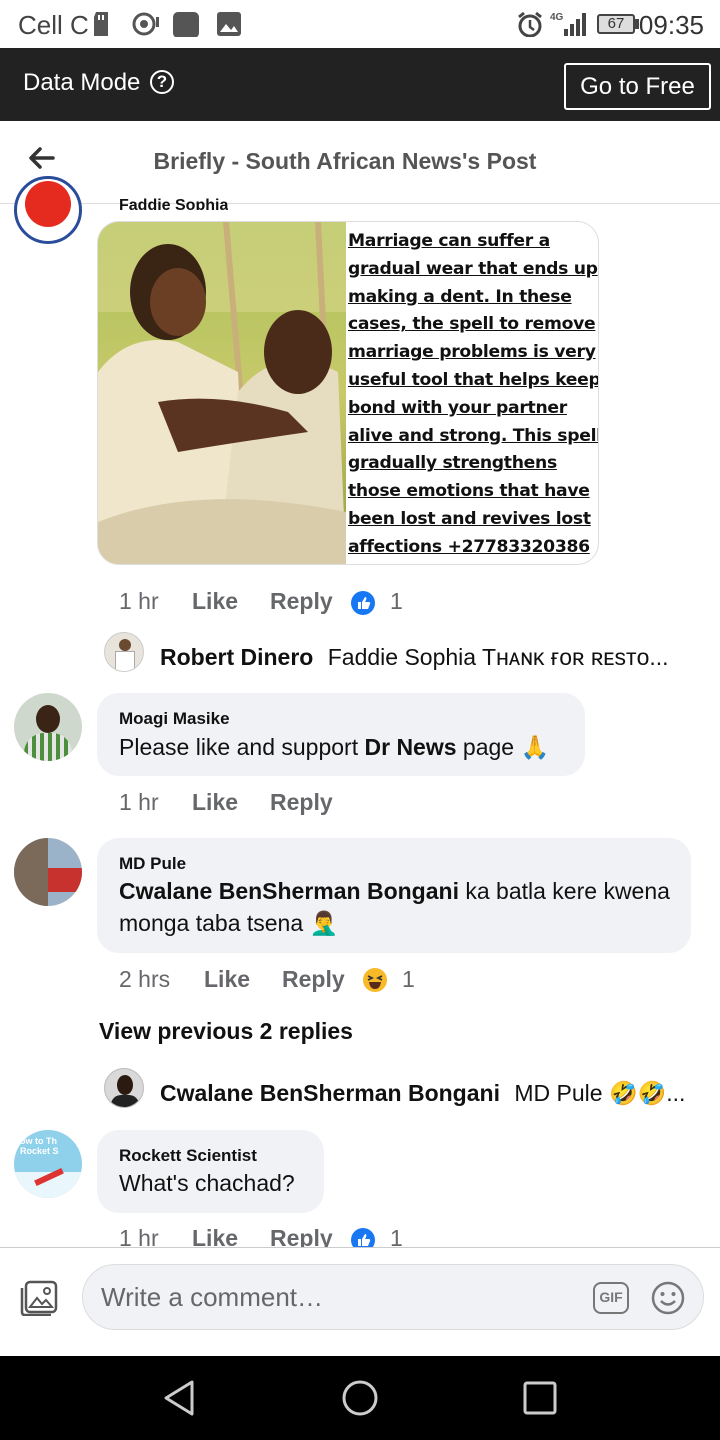 Image resolution: width=720 pixels, height=1440 pixels. I want to click on text-segment: Please like and support, so click(242, 747).